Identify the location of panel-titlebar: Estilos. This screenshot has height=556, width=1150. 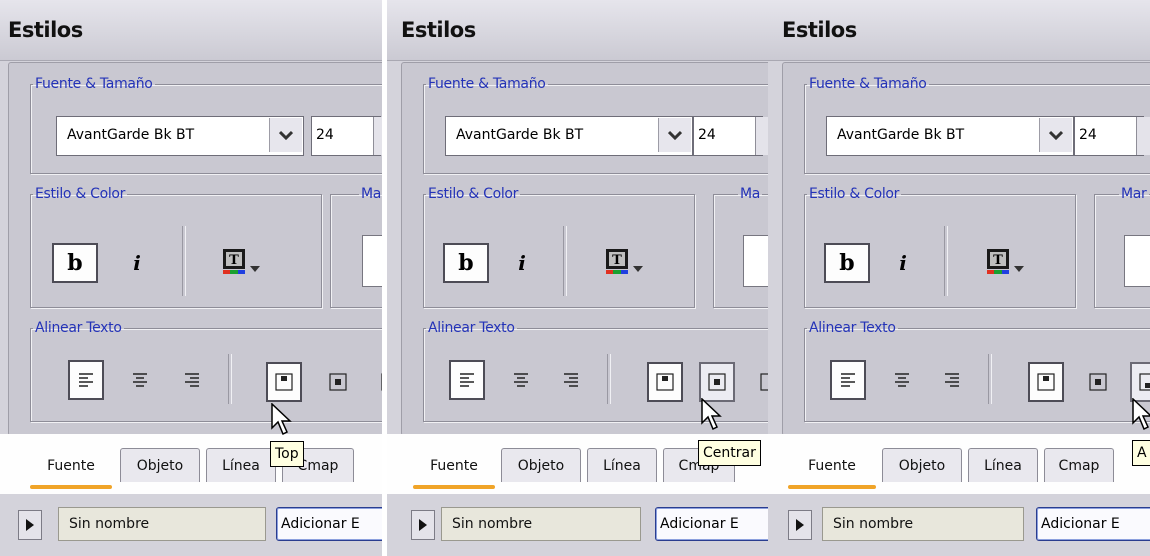
(959, 30).